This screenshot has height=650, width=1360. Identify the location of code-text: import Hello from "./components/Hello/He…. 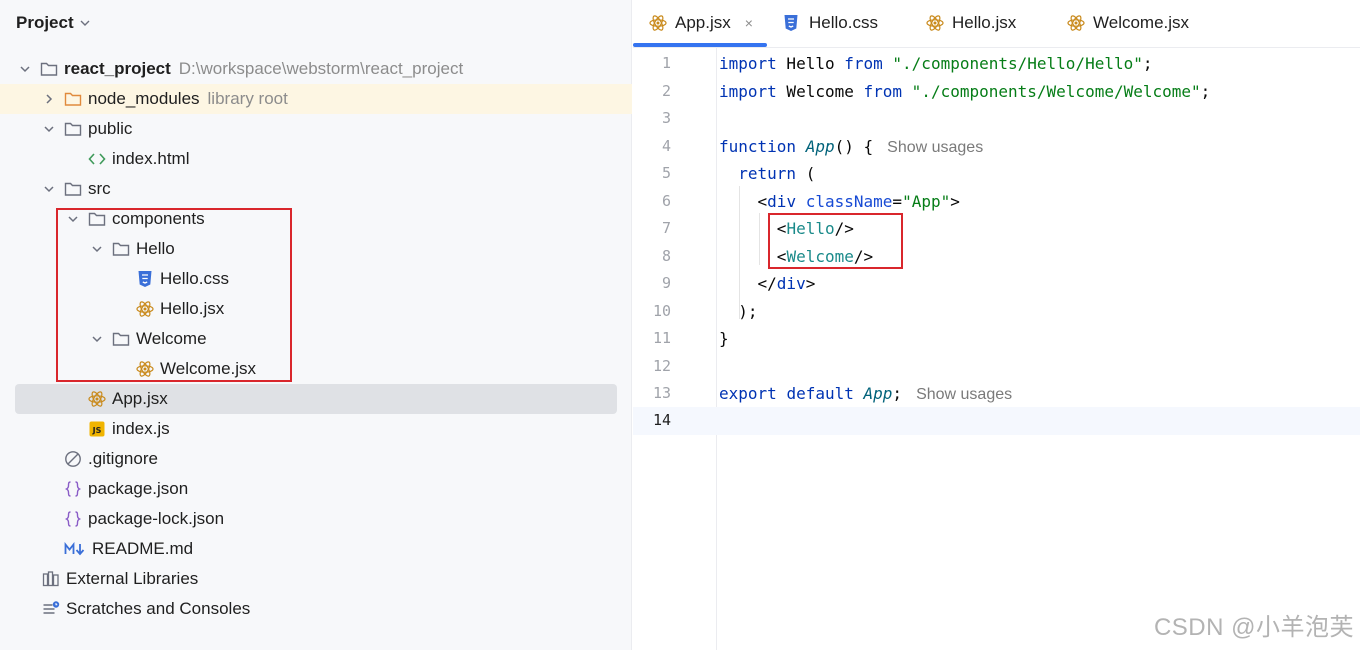
(936, 63).